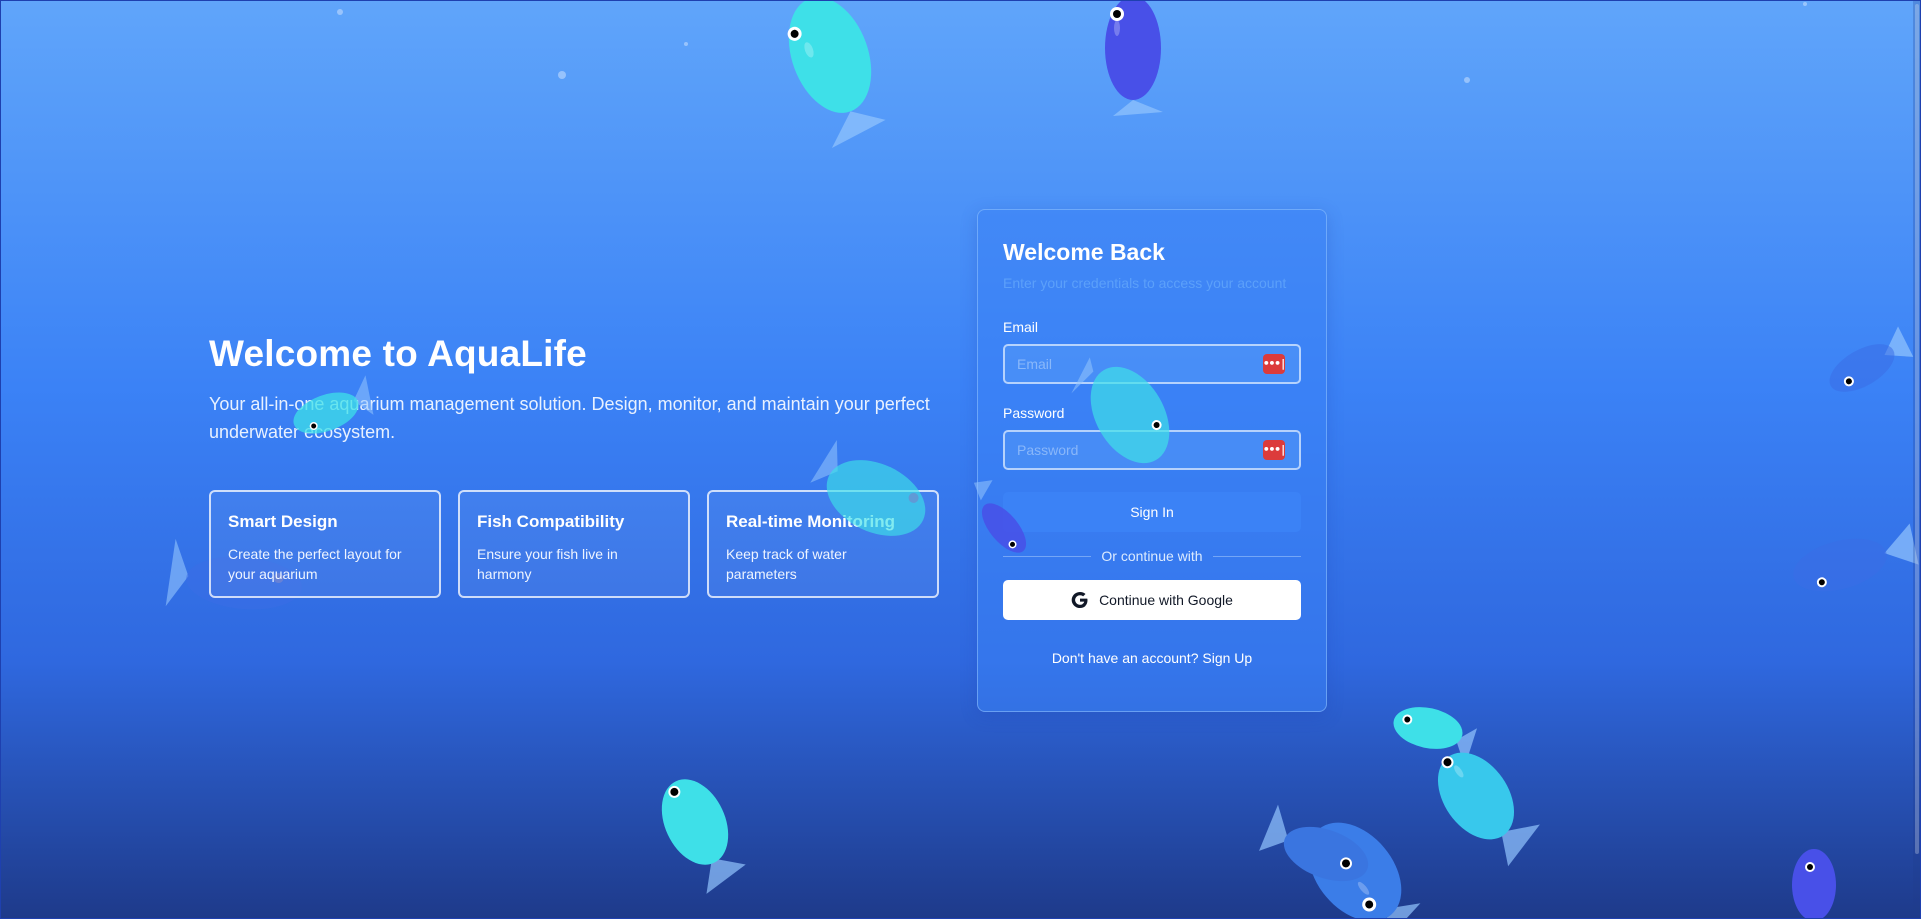  What do you see at coordinates (1166, 600) in the screenshot?
I see `google-button-label: Continue with Google` at bounding box center [1166, 600].